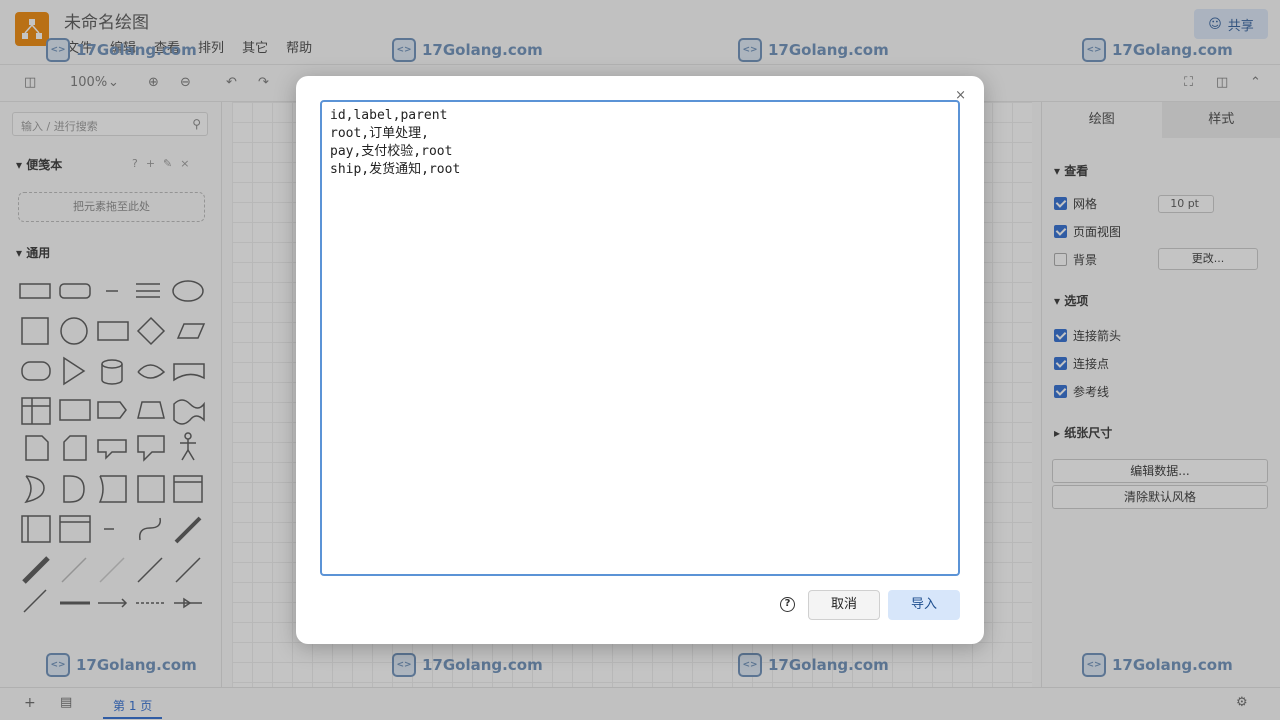 The height and width of the screenshot is (720, 1280). I want to click on help-icon: ?, so click(787, 604).